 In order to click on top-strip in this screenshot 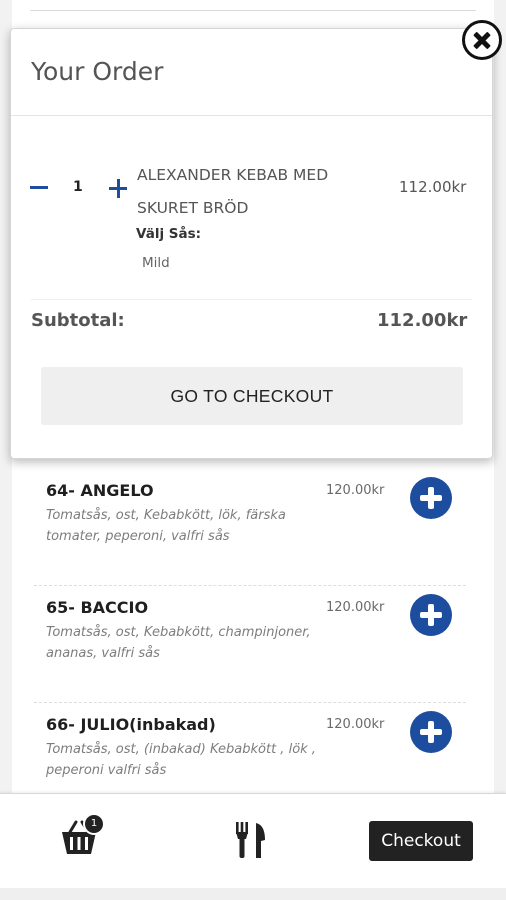, I will do `click(253, 13)`.